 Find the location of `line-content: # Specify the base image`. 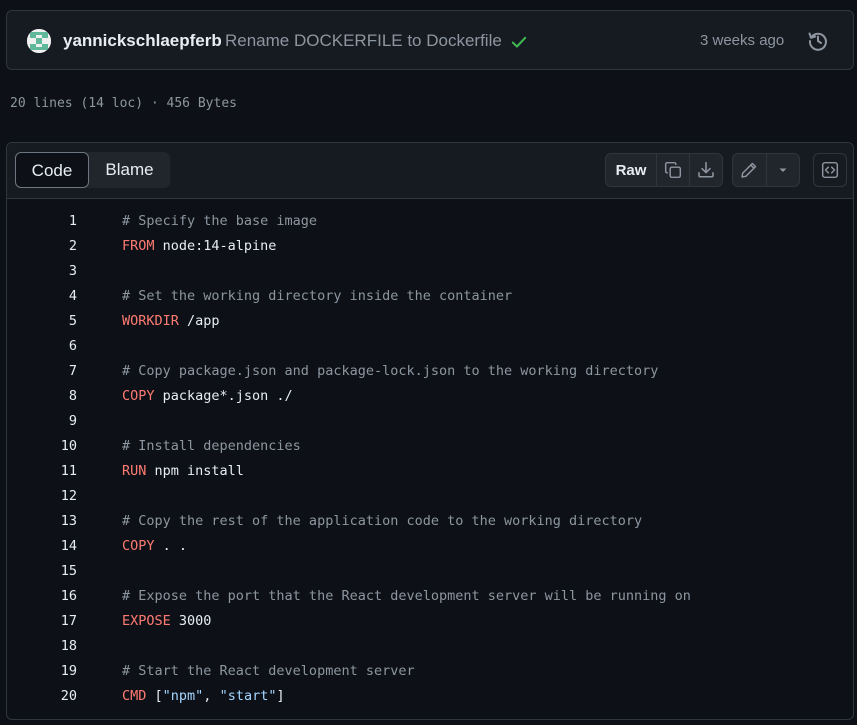

line-content: # Specify the base image is located at coordinates (219, 221).